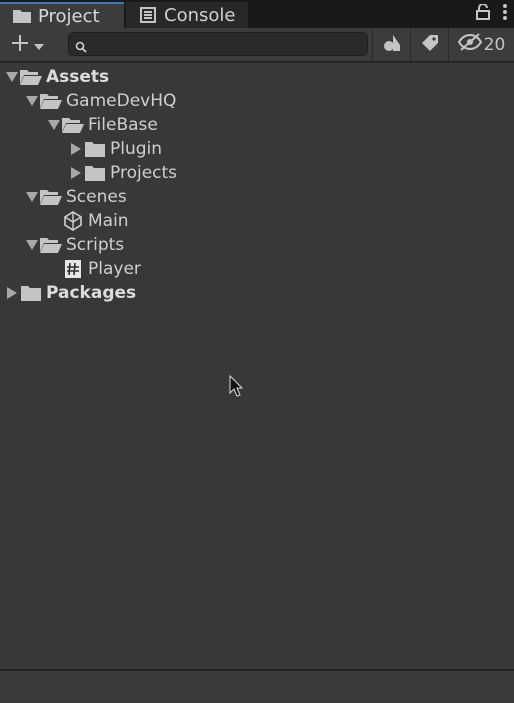 Image resolution: width=514 pixels, height=703 pixels. I want to click on tree-item-label: Main, so click(108, 221).